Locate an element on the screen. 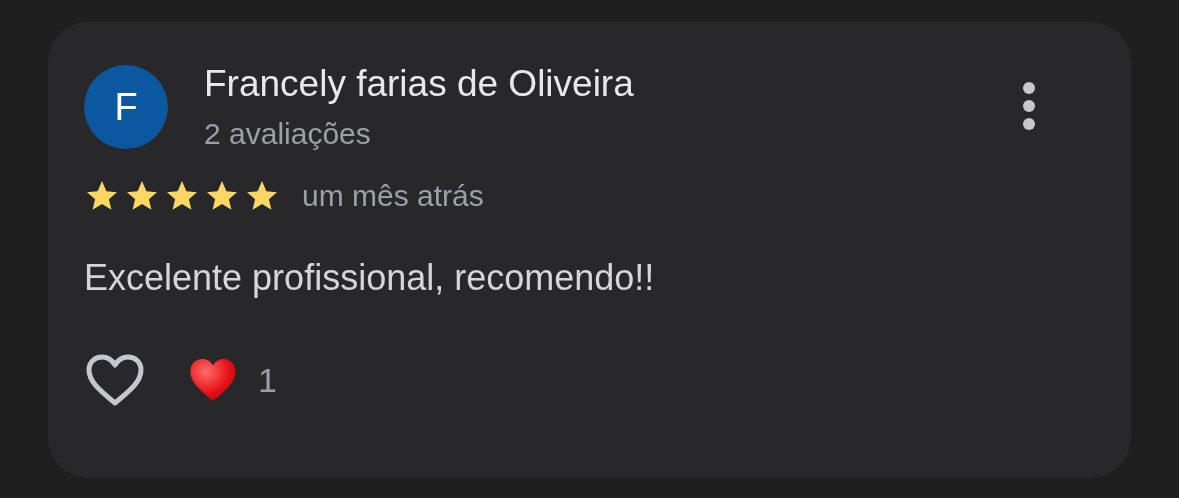 The height and width of the screenshot is (498, 1179). heart-reaction-button: 1 is located at coordinates (232, 380).